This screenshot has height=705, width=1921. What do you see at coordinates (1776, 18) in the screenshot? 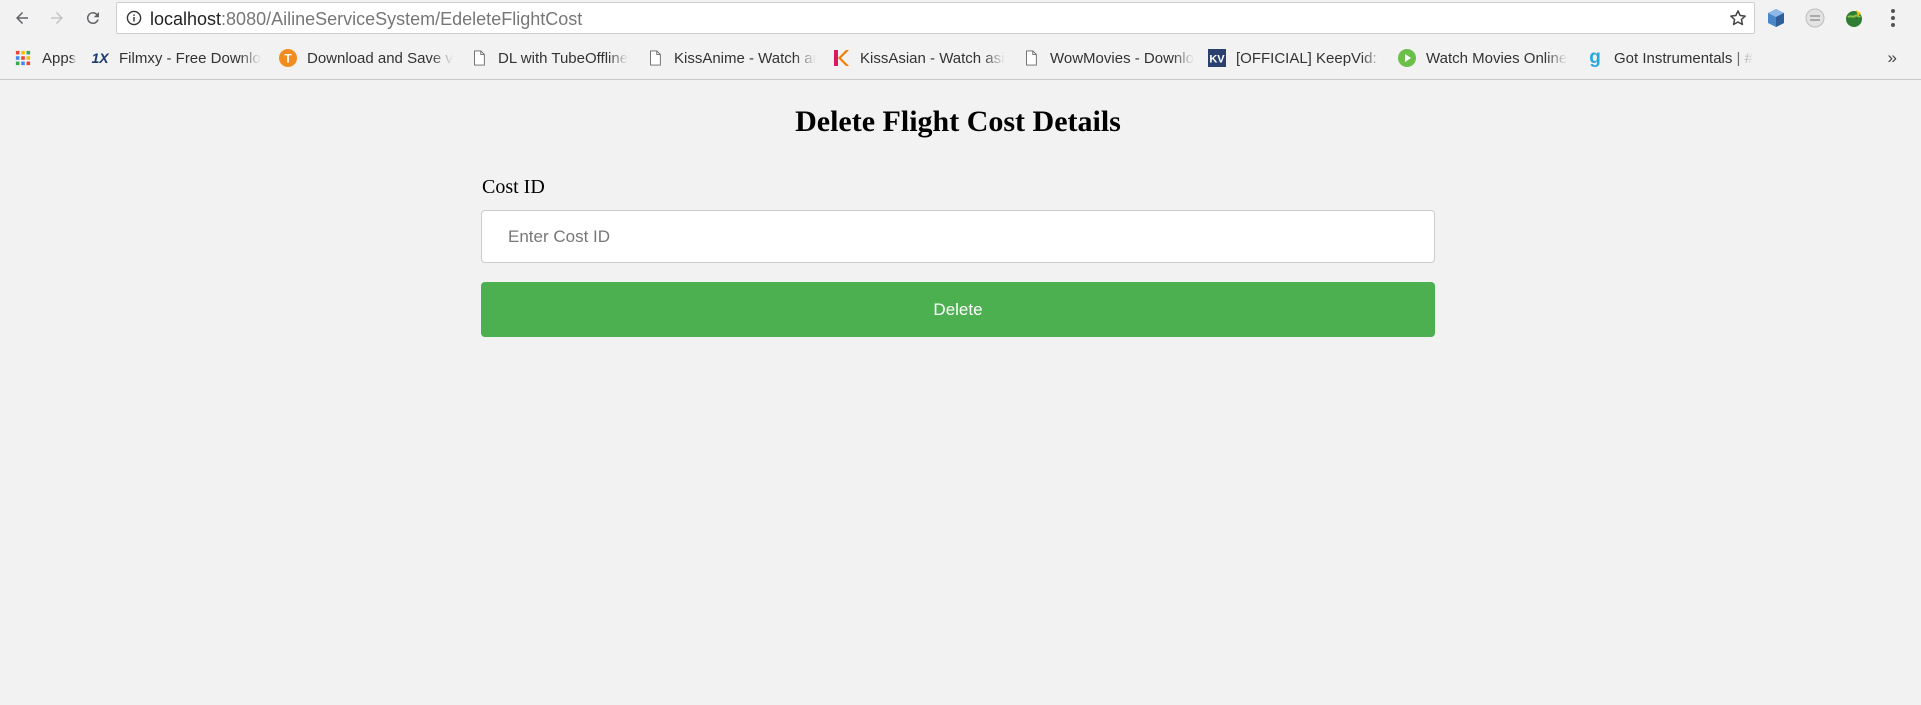
I see `extension-cube-icon` at bounding box center [1776, 18].